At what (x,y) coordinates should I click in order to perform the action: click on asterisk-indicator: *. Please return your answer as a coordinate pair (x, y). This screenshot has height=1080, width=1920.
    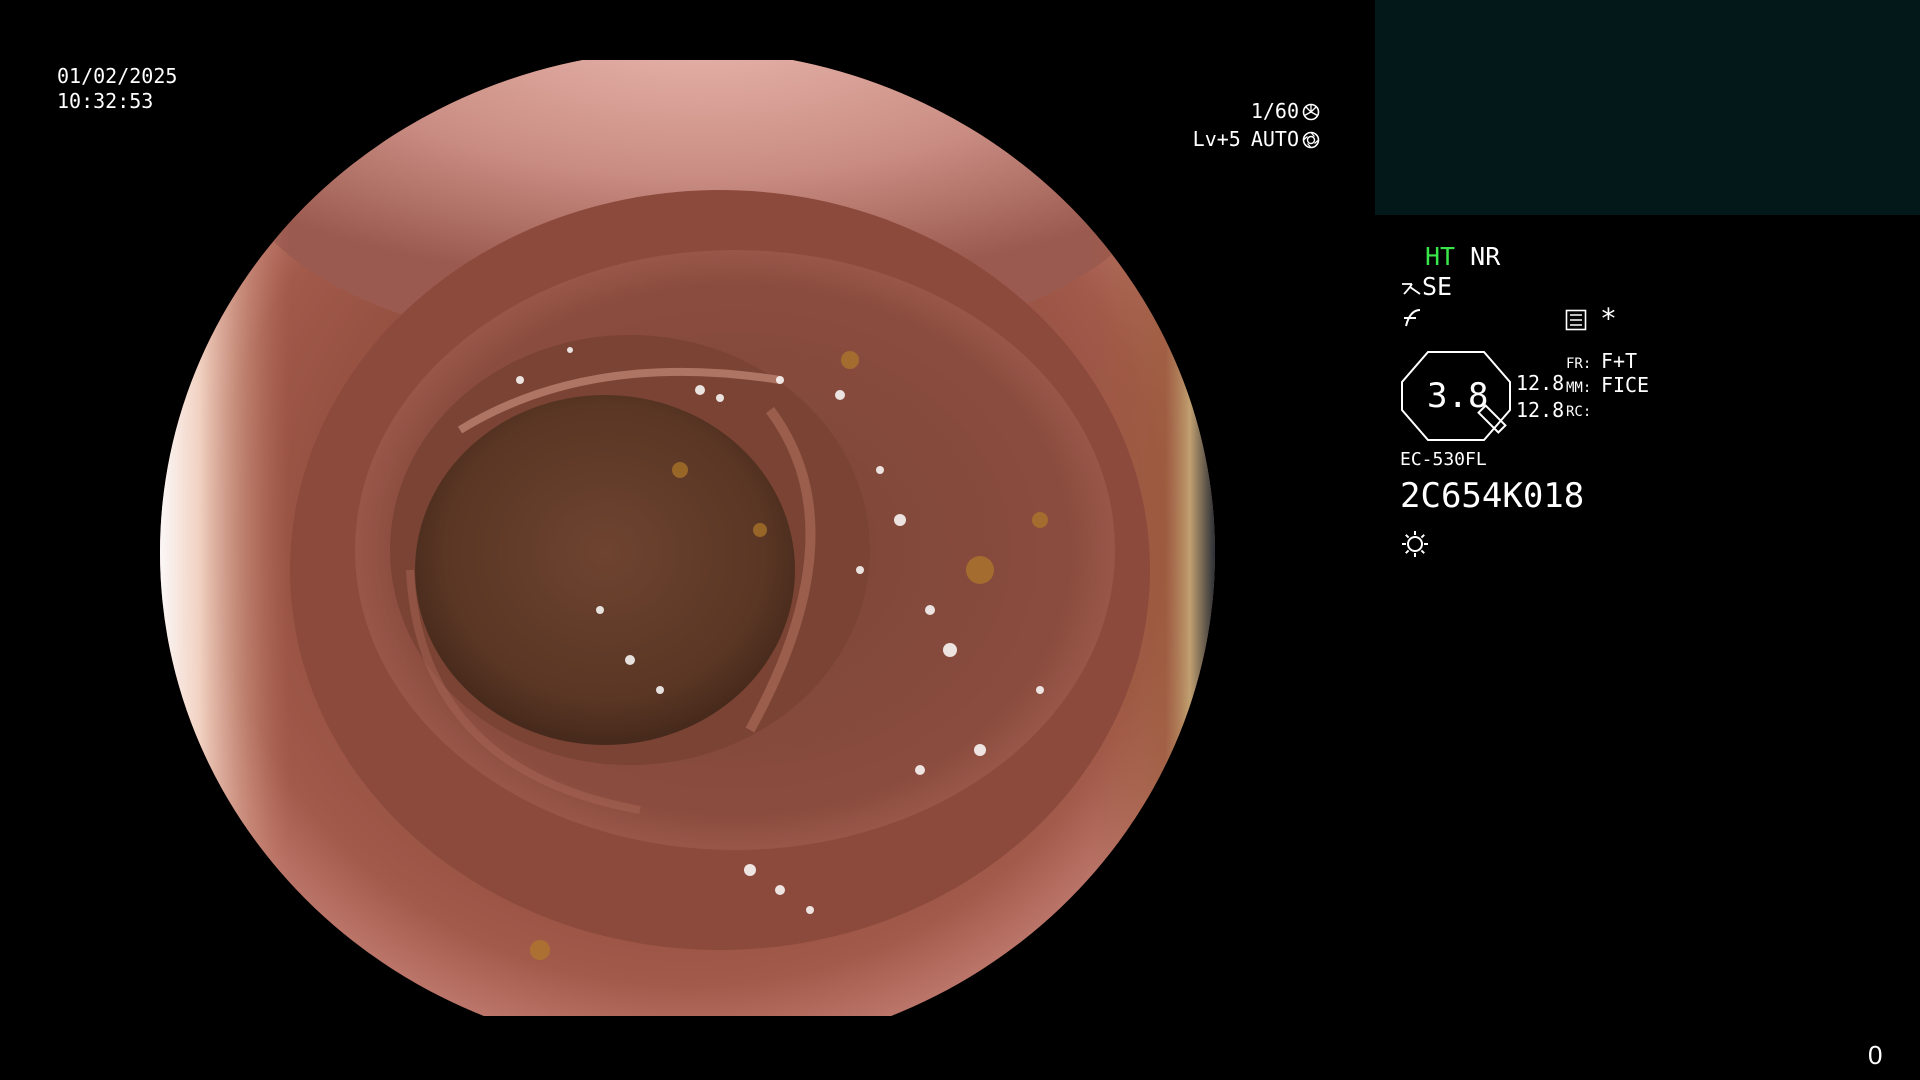
    Looking at the image, I should click on (1608, 318).